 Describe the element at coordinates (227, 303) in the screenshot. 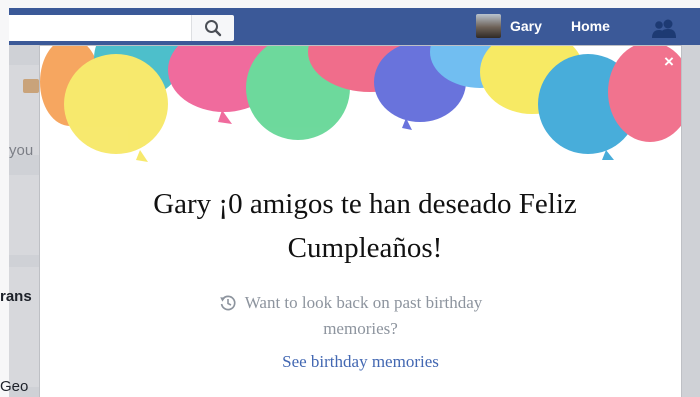

I see `history-icon` at that location.